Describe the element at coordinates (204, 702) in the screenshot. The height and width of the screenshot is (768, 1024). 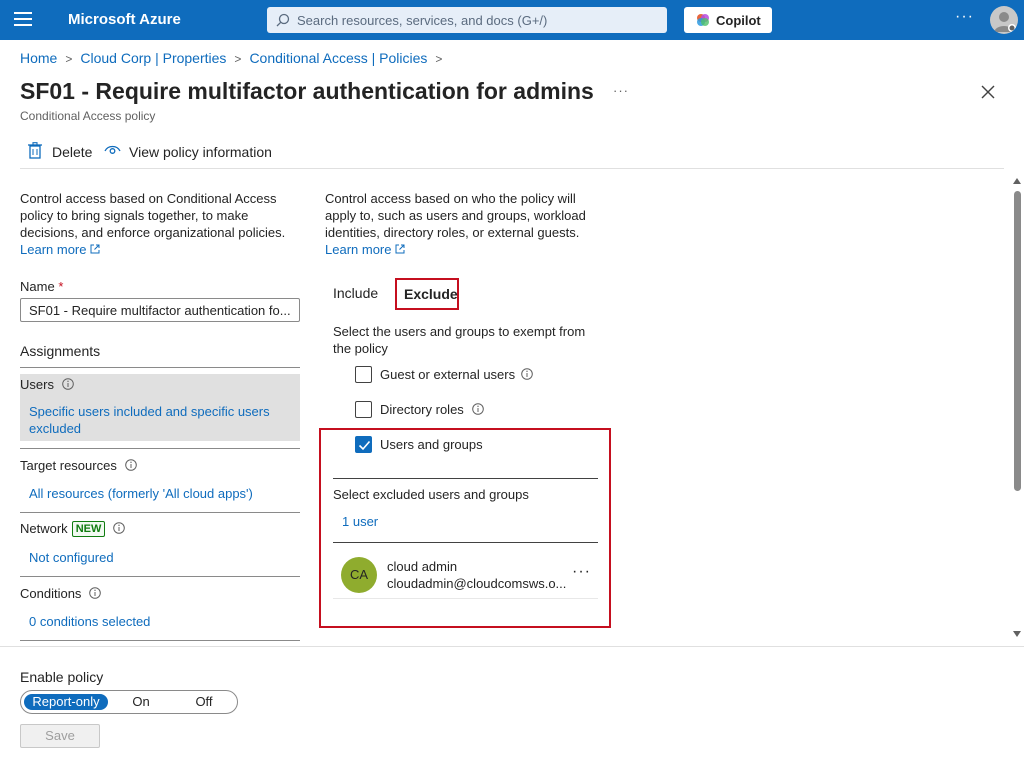
I see `option-off: Off` at that location.